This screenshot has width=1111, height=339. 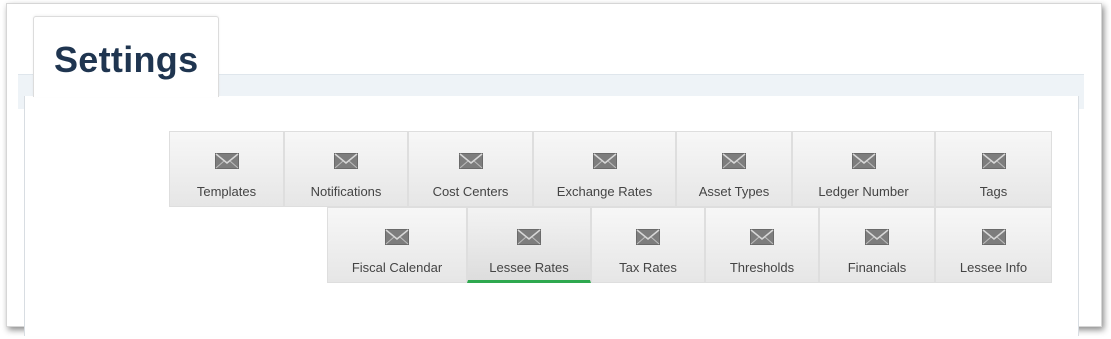 I want to click on tab-label: Ledger Number, so click(x=863, y=191).